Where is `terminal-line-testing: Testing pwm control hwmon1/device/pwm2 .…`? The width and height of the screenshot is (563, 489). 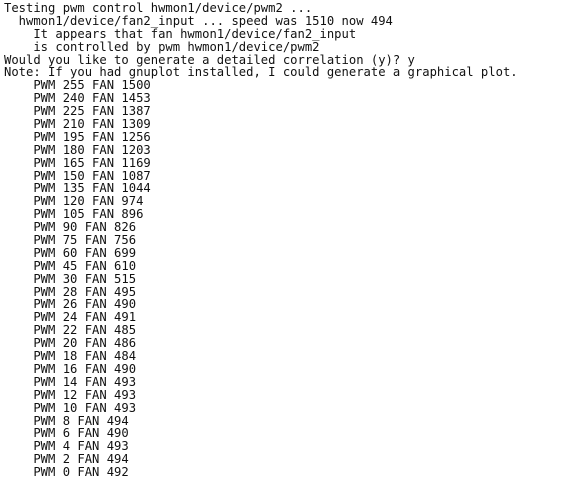 terminal-line-testing: Testing pwm control hwmon1/device/pwm2 .… is located at coordinates (158, 8).